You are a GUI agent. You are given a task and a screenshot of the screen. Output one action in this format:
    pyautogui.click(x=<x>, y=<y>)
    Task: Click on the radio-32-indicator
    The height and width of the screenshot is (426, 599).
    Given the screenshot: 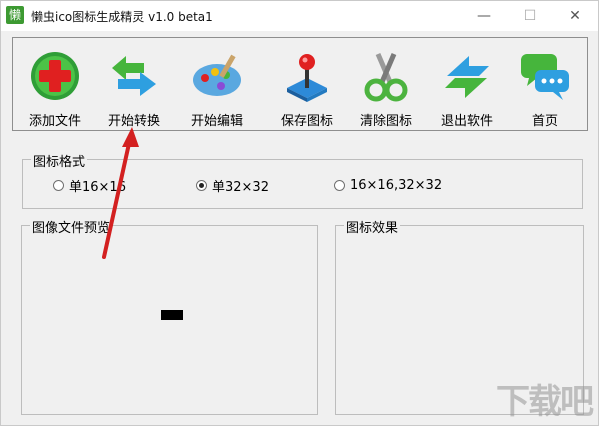 What is the action you would take?
    pyautogui.click(x=201, y=185)
    